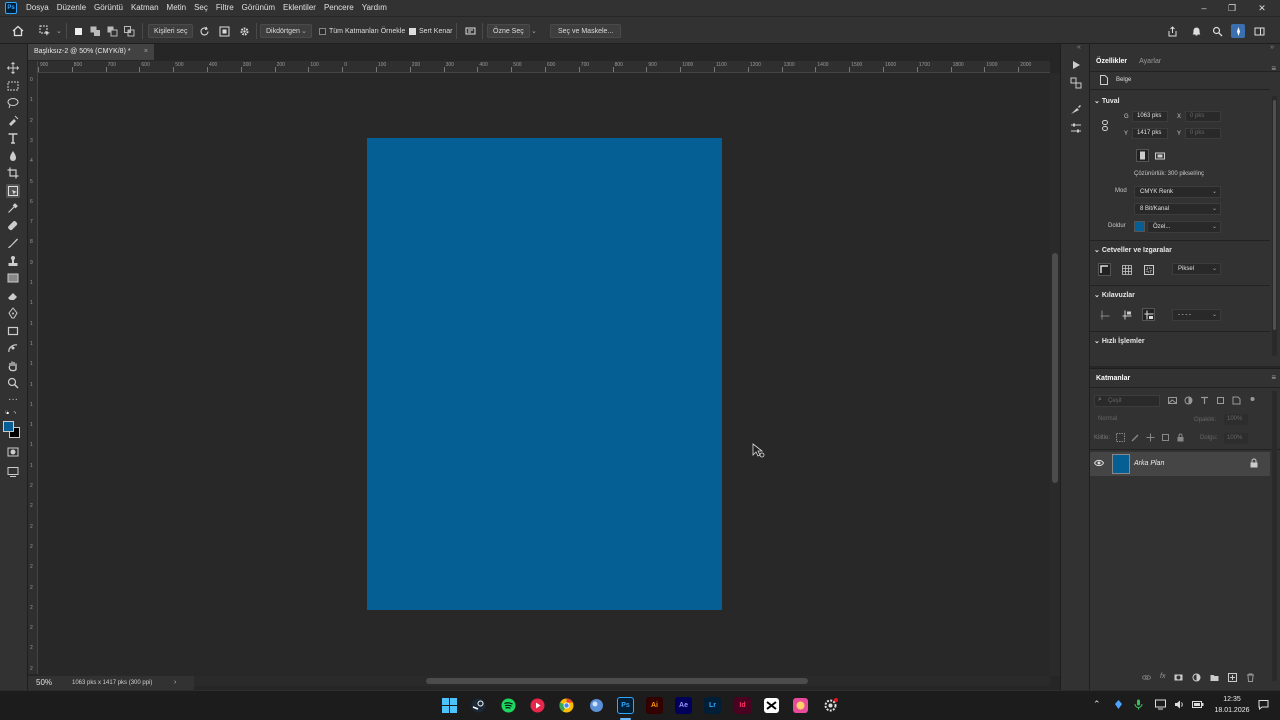 Image resolution: width=1280 pixels, height=720 pixels. Describe the element at coordinates (1149, 463) in the screenshot. I see `layer-name: Arka Plan` at that location.